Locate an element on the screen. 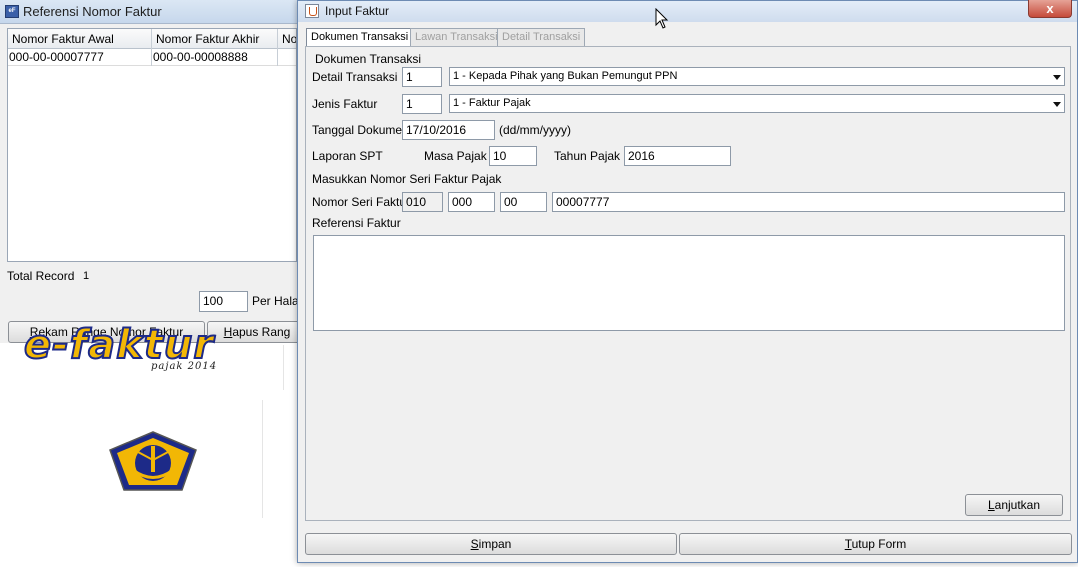 The image size is (1078, 567). nomor-seri-part2-input: 000 is located at coordinates (471, 202).